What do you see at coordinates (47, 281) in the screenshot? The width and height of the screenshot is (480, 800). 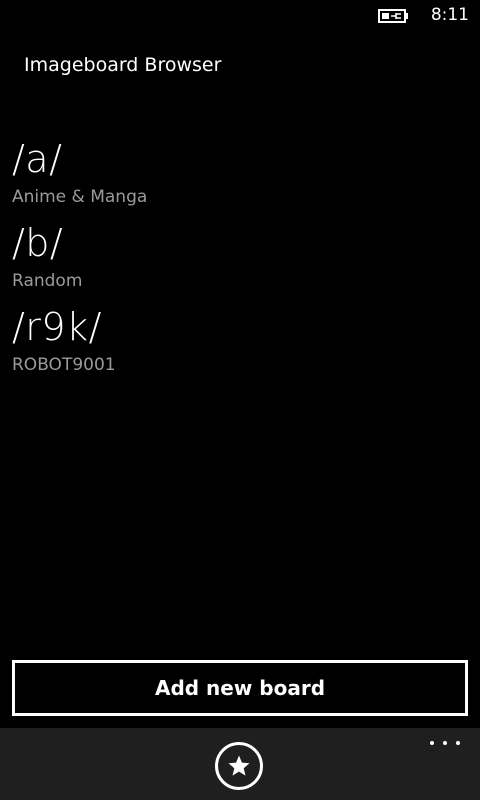 I see `board-description: Random` at bounding box center [47, 281].